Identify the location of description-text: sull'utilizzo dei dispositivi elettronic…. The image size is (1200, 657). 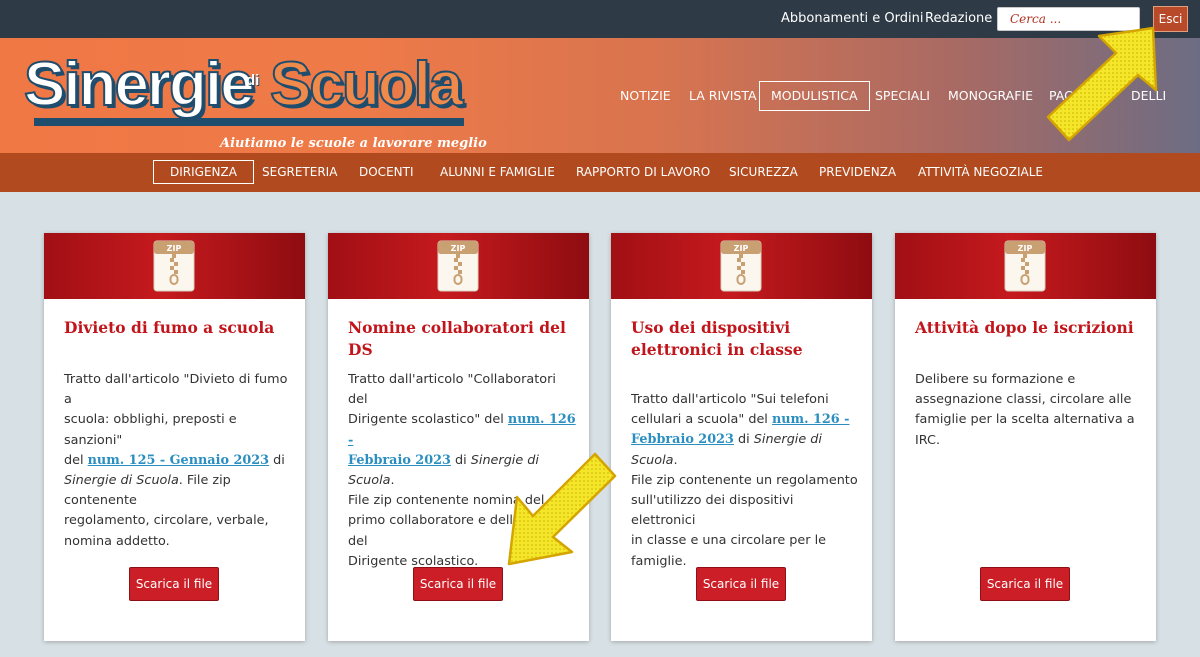
(712, 511).